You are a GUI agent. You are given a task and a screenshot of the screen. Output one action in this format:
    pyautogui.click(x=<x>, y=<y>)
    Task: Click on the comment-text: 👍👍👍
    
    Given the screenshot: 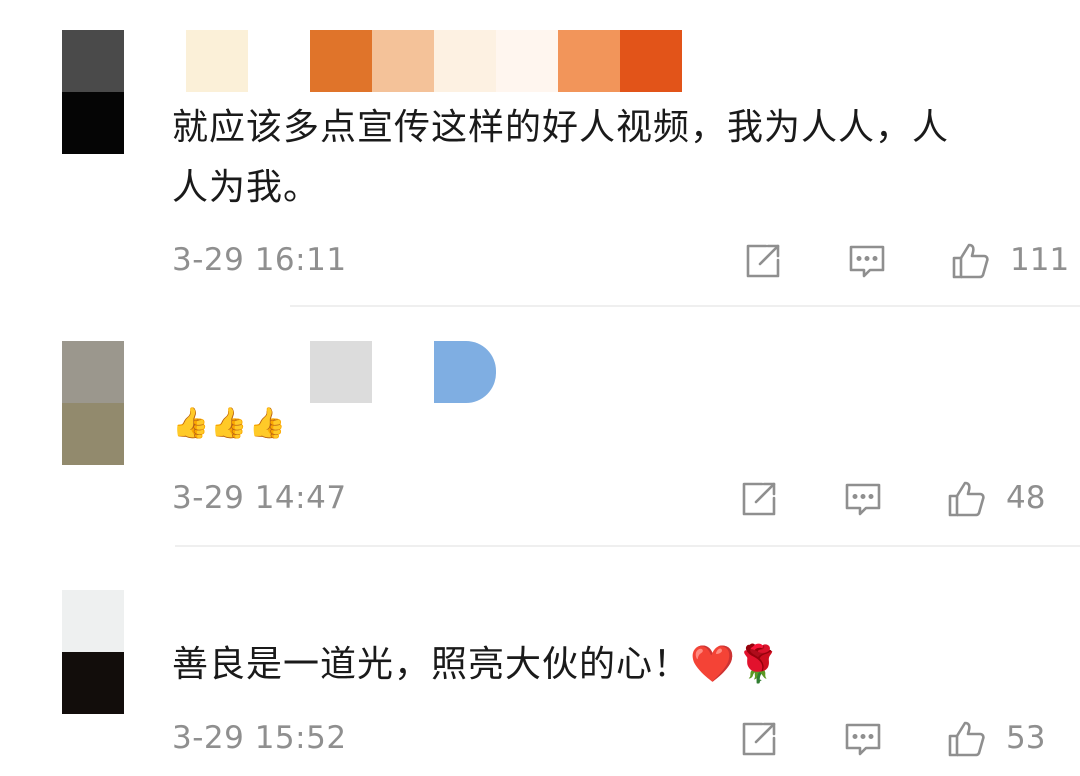 What is the action you would take?
    pyautogui.click(x=602, y=424)
    